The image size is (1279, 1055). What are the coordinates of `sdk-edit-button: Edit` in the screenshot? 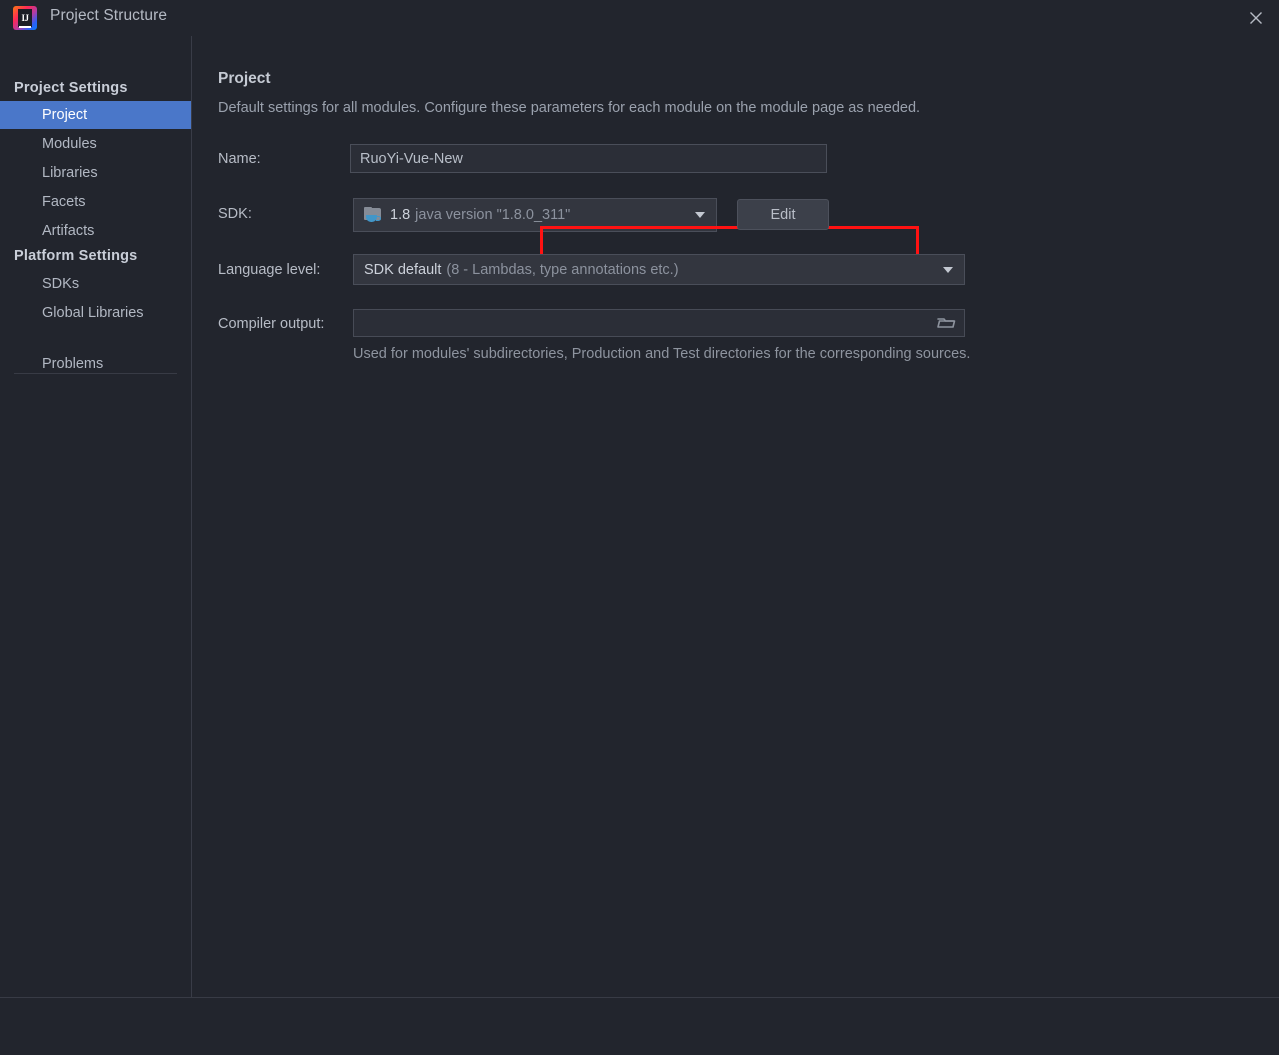 It's located at (783, 214).